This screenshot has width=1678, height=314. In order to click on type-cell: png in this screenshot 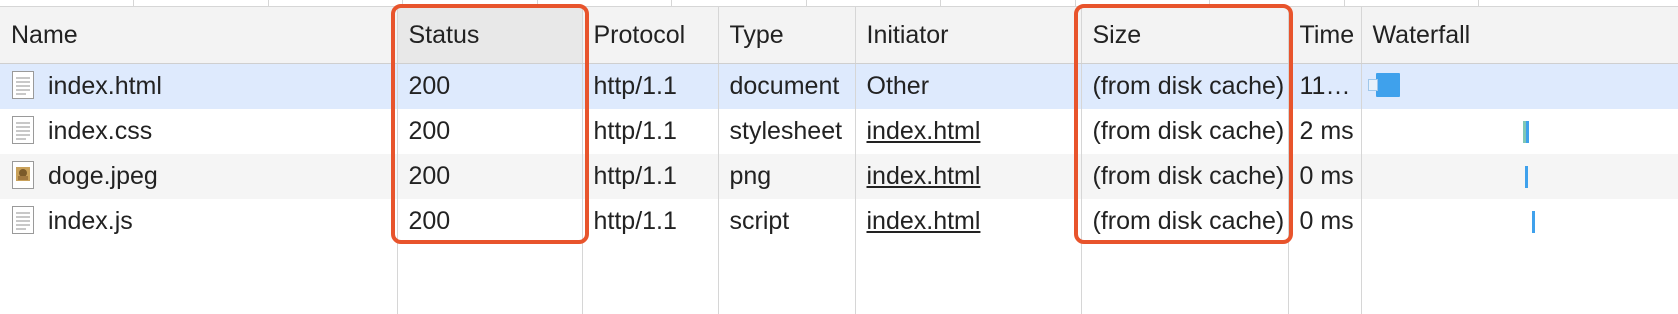, I will do `click(787, 176)`.